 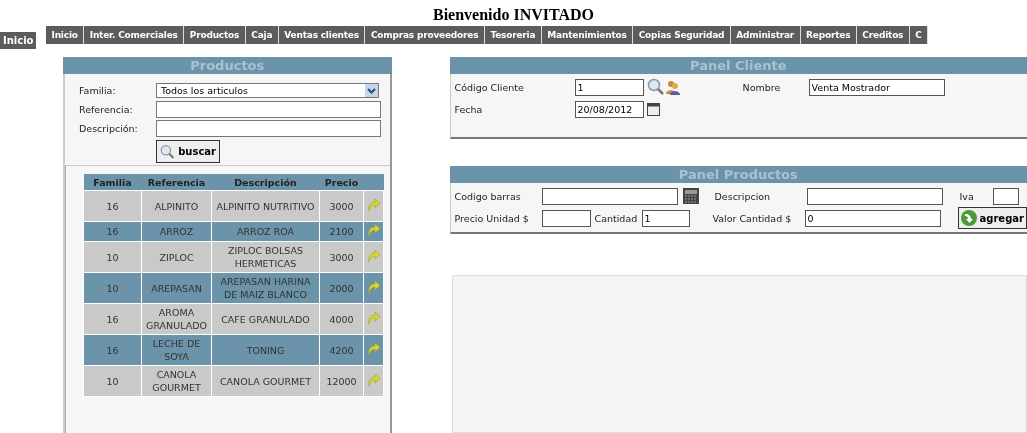 What do you see at coordinates (672, 87) in the screenshot?
I see `users-icon` at bounding box center [672, 87].